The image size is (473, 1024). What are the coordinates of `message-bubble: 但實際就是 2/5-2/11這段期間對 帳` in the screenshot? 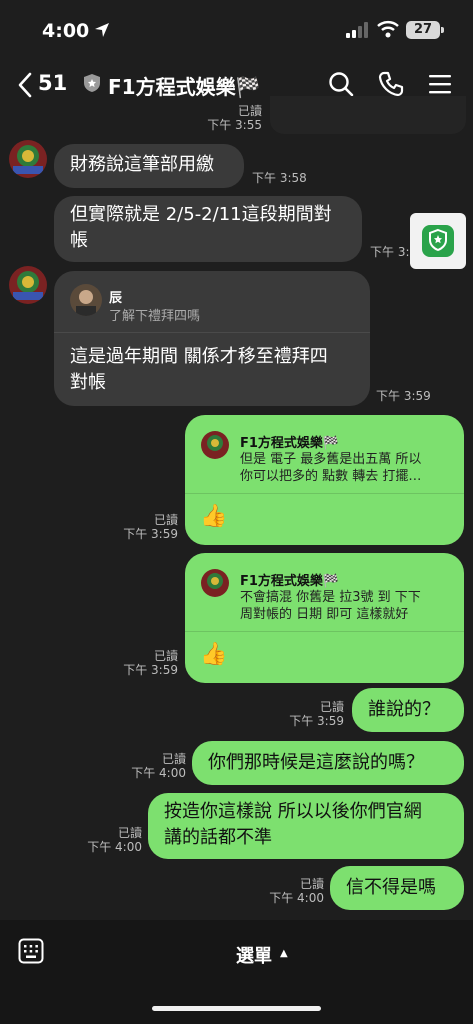 It's located at (208, 229).